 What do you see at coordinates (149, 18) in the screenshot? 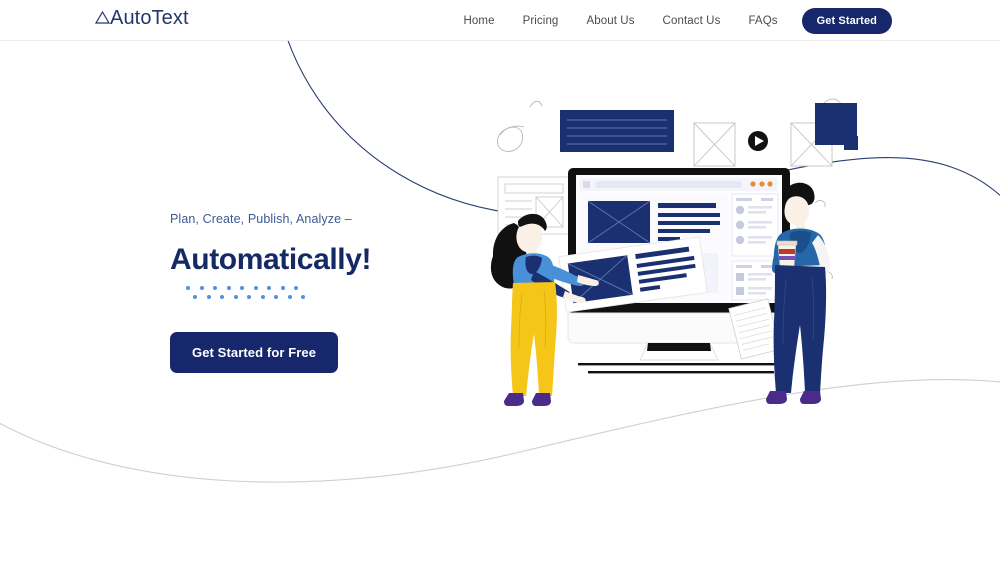
I see `logo-text: AutoText` at bounding box center [149, 18].